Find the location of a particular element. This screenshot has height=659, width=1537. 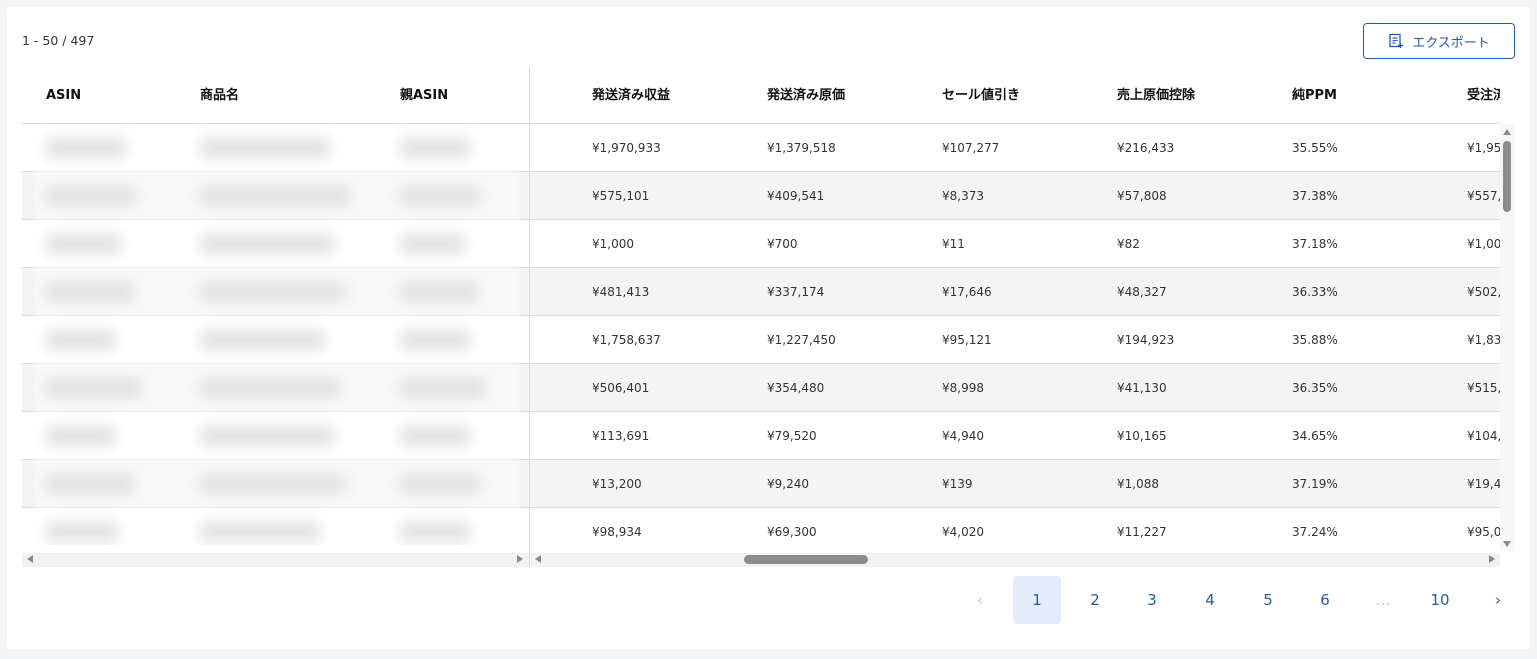

table-cell: ¥95,03 is located at coordinates (1483, 532).